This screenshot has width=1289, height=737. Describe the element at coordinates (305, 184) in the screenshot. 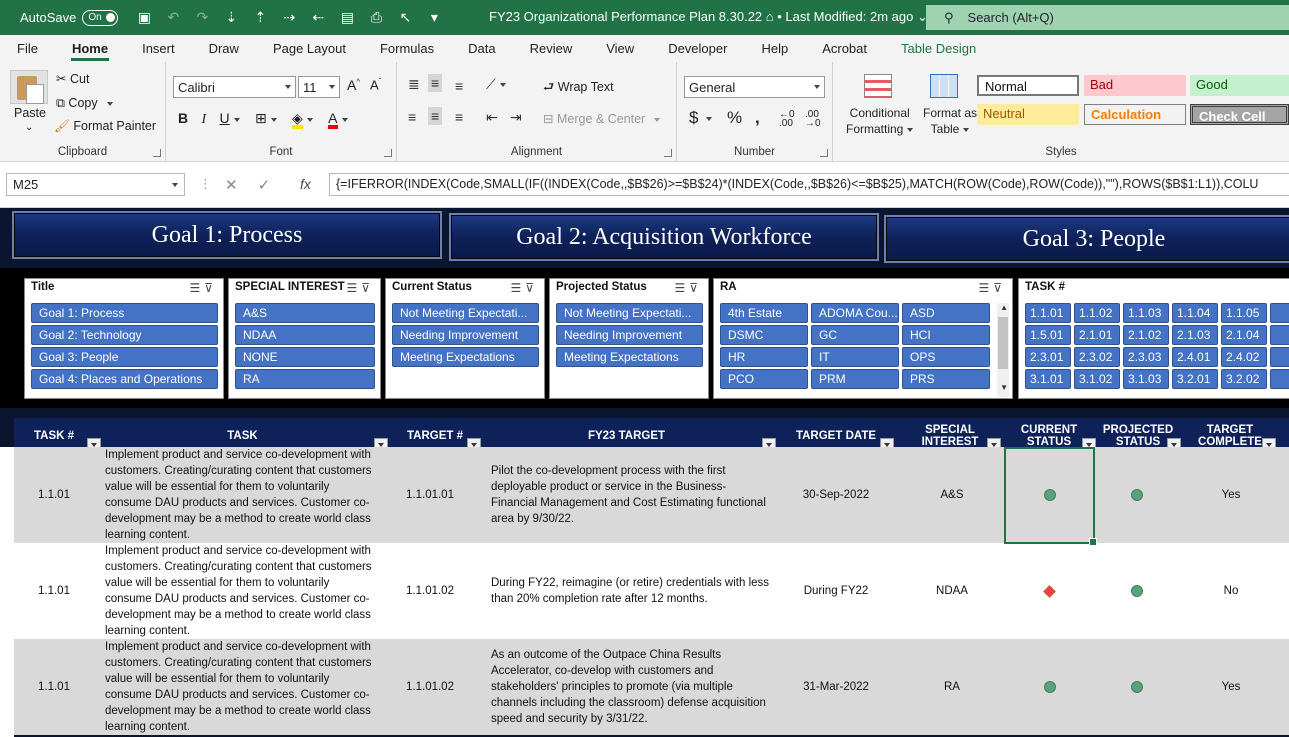

I see `insert-function-icon: fx` at that location.